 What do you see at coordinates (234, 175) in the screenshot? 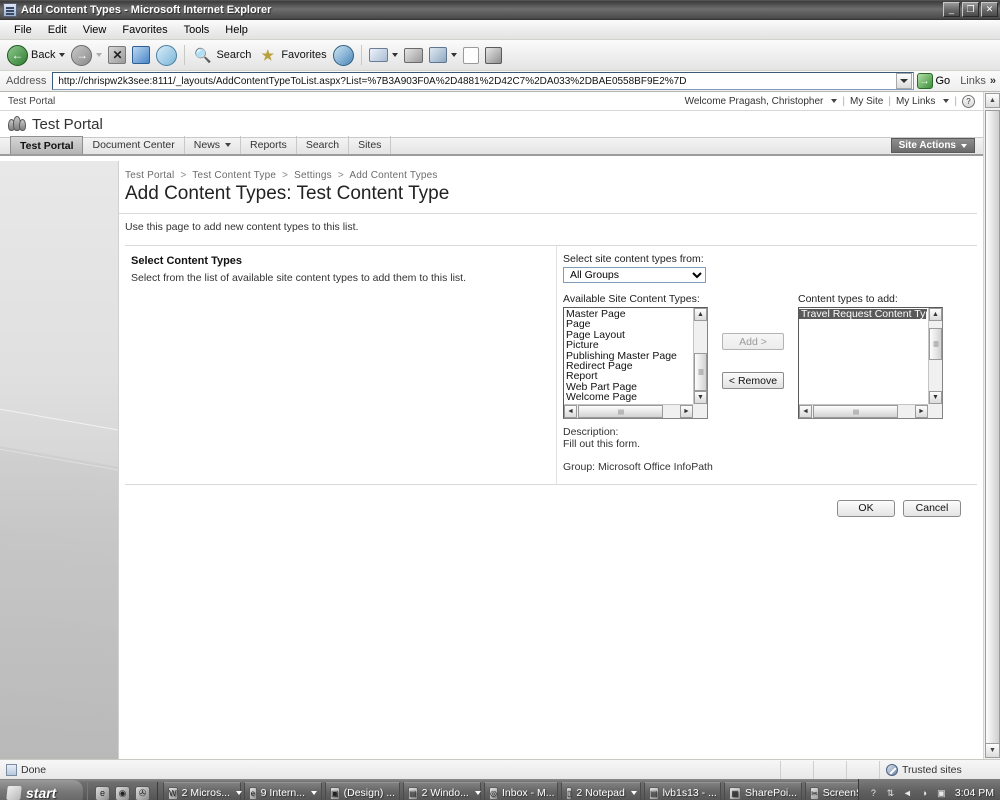
I see `breadcrumb-item-1: Test Content Type` at bounding box center [234, 175].